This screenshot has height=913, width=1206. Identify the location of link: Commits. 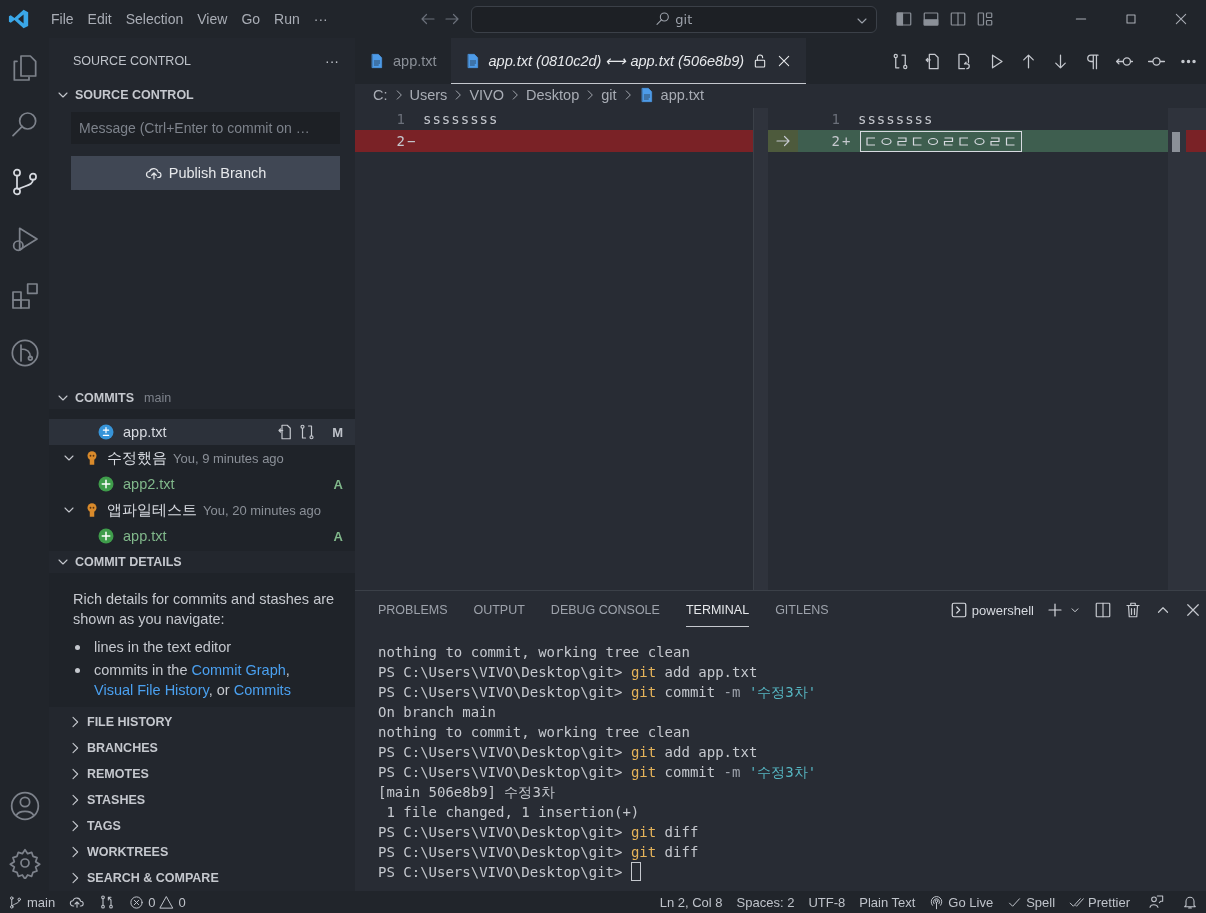
(262, 690).